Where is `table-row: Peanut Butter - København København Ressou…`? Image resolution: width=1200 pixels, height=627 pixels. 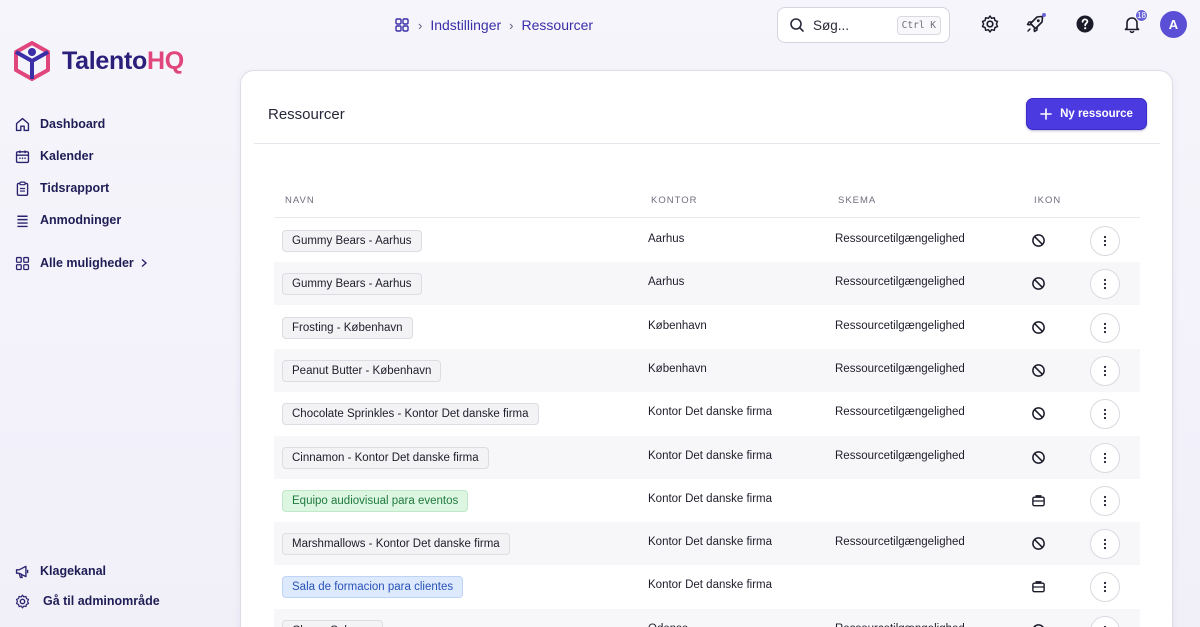 table-row: Peanut Butter - København København Ressou… is located at coordinates (707, 370).